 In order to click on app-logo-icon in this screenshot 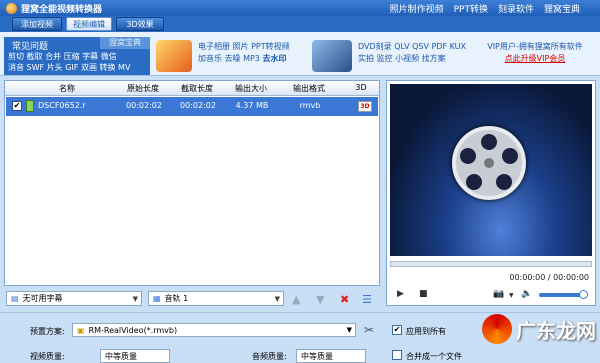, I will do `click(11, 8)`.